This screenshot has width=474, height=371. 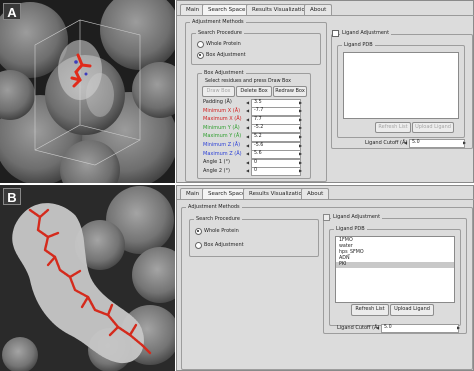 What do you see at coordinates (224, 73) in the screenshot?
I see `box-adjustment-title: Box Adjustment` at bounding box center [224, 73].